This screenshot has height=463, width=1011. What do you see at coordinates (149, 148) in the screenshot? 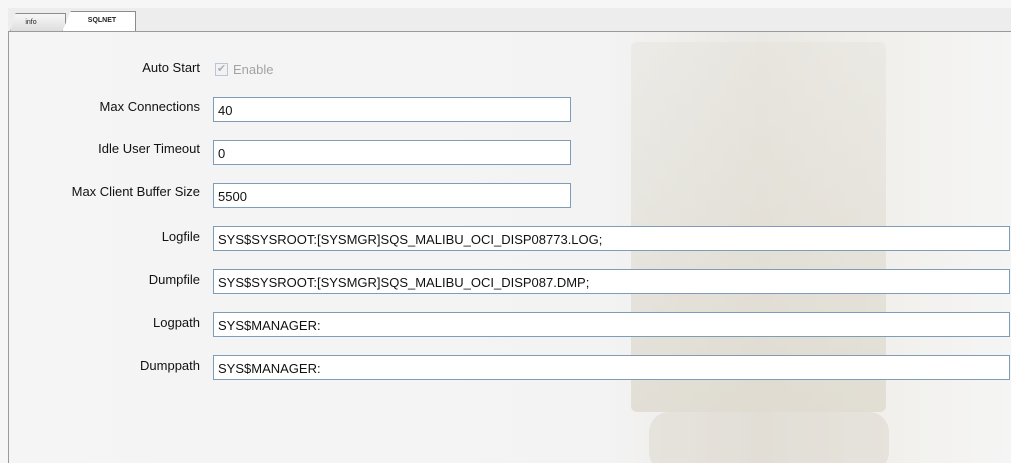
I see `idle-user-timeout-label: Idle User Timeout` at bounding box center [149, 148].